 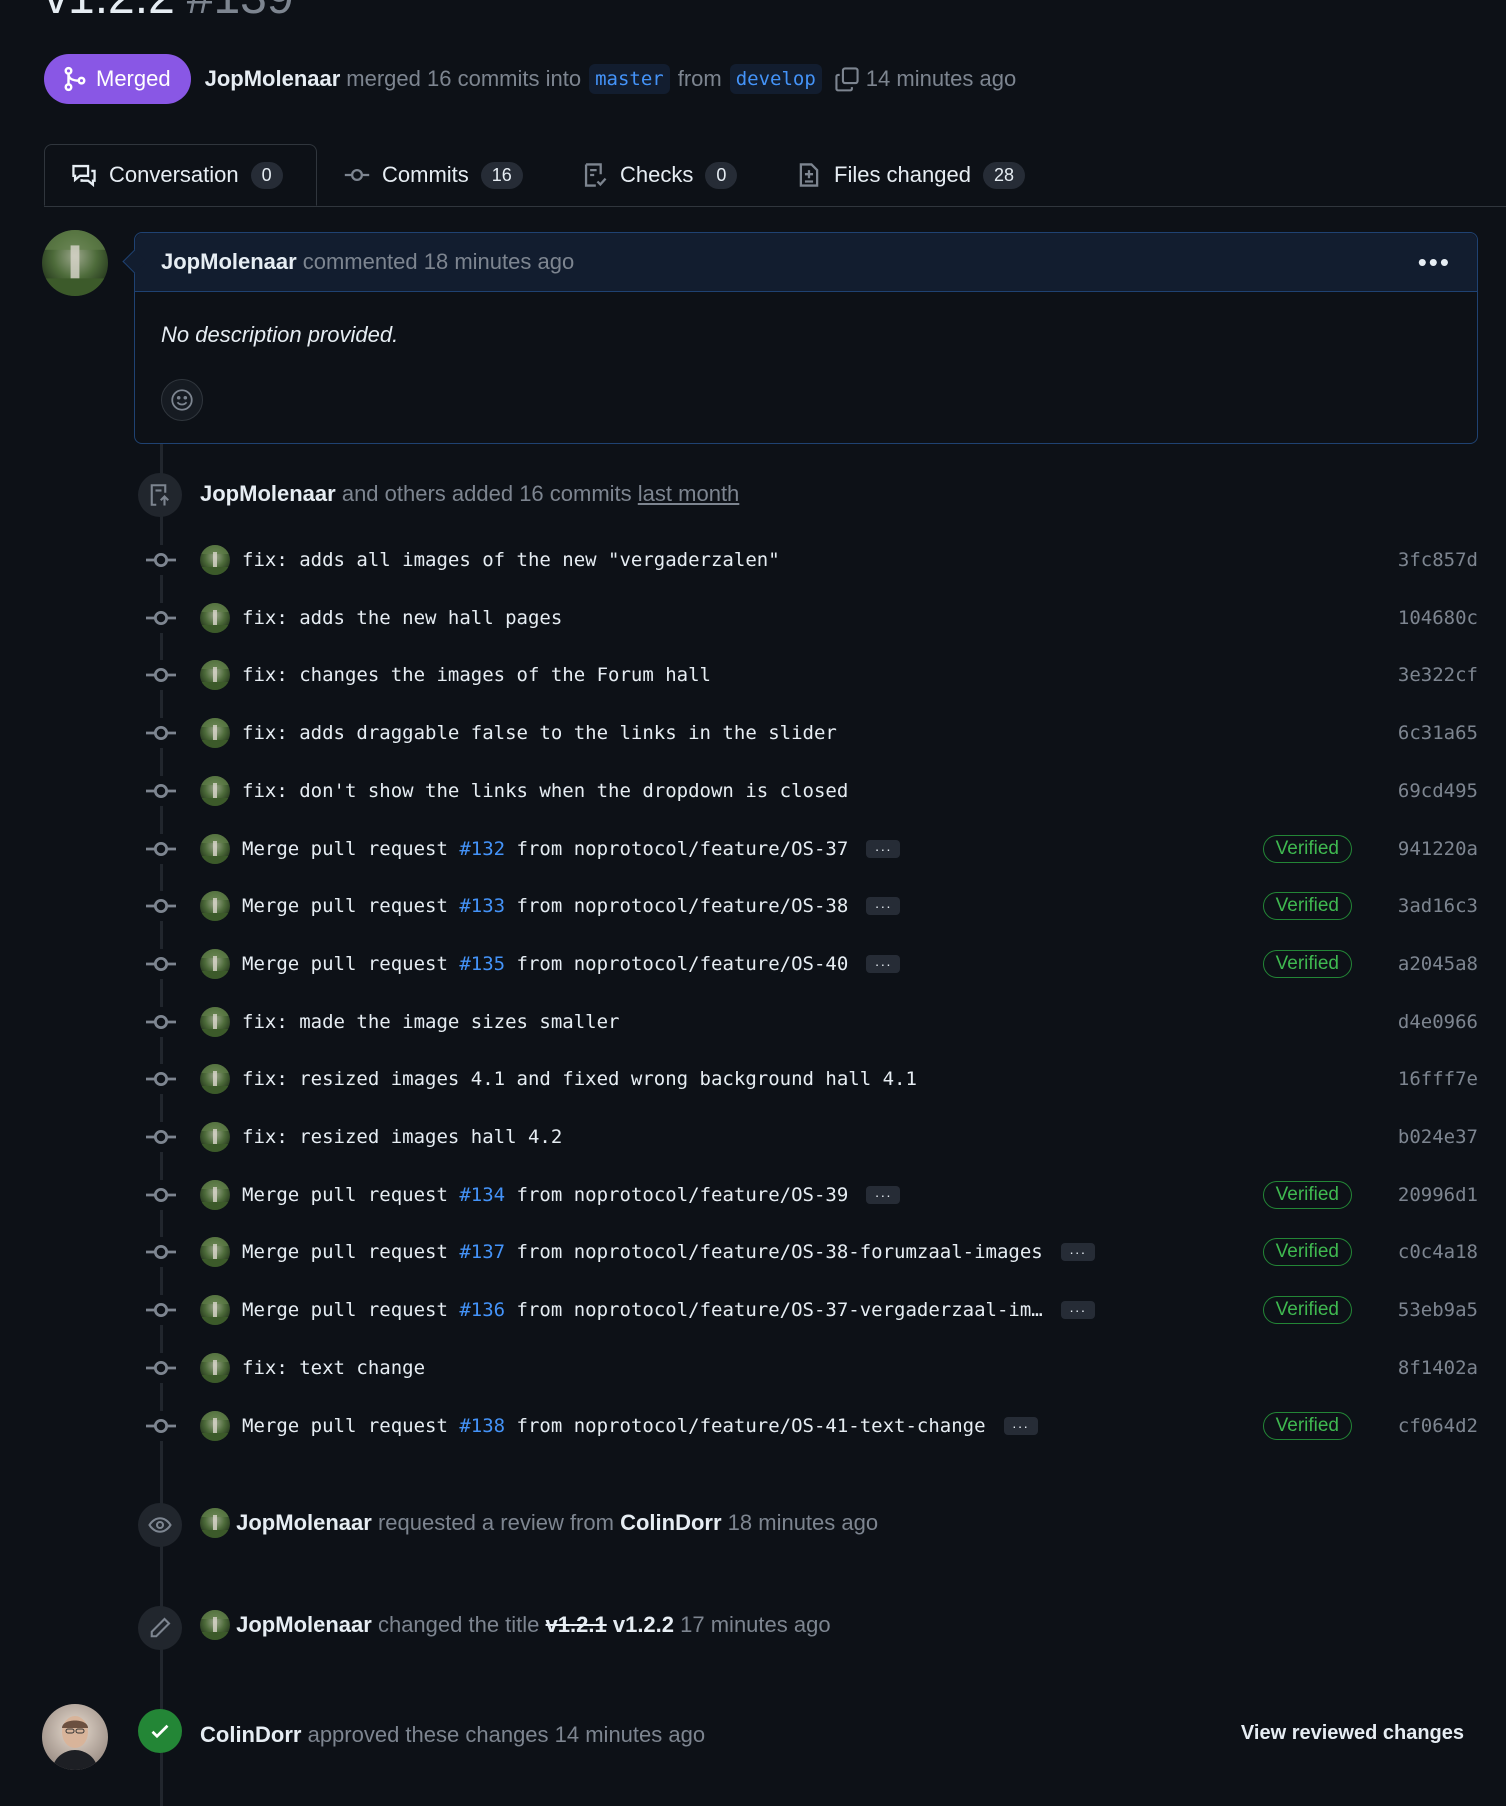 I want to click on commit-sha: 3ad16c3, so click(x=1438, y=906).